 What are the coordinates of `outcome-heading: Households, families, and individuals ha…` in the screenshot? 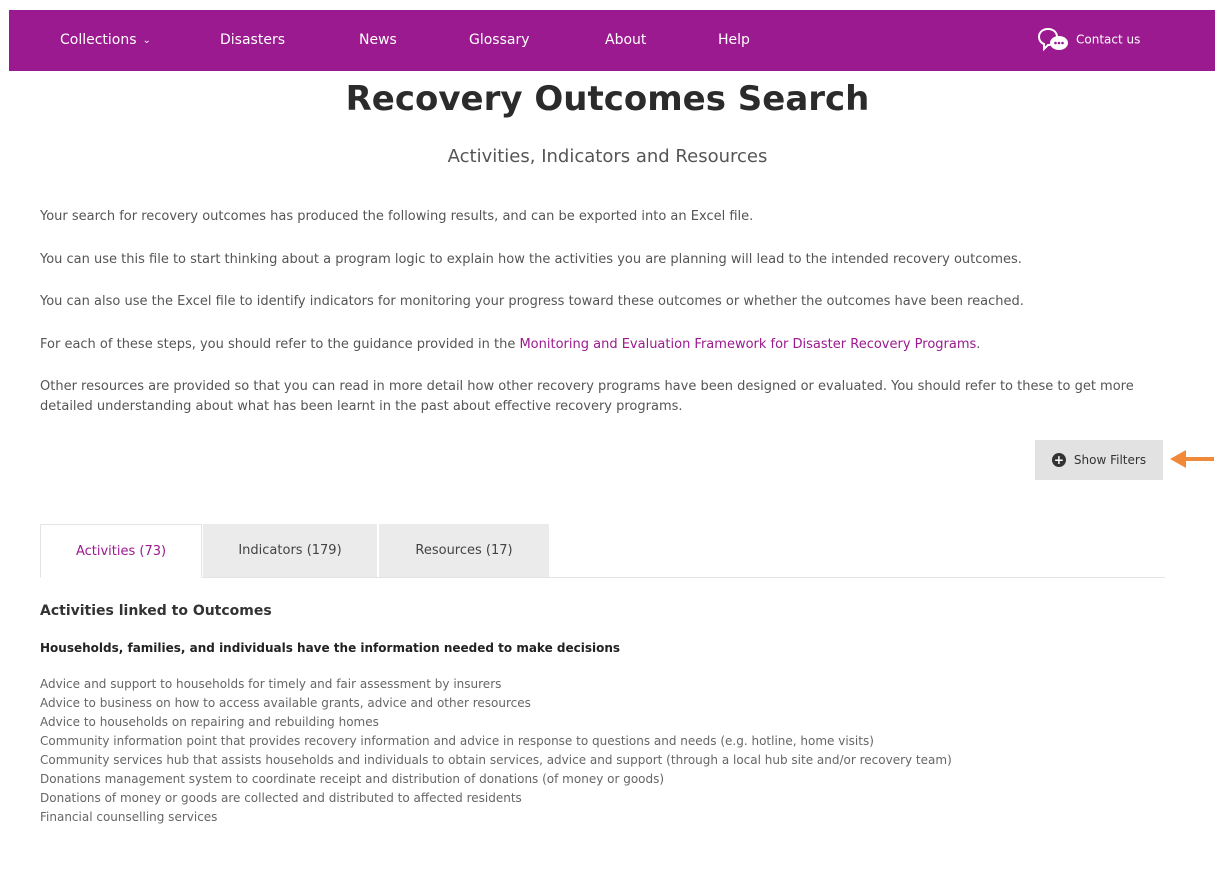 It's located at (330, 648).